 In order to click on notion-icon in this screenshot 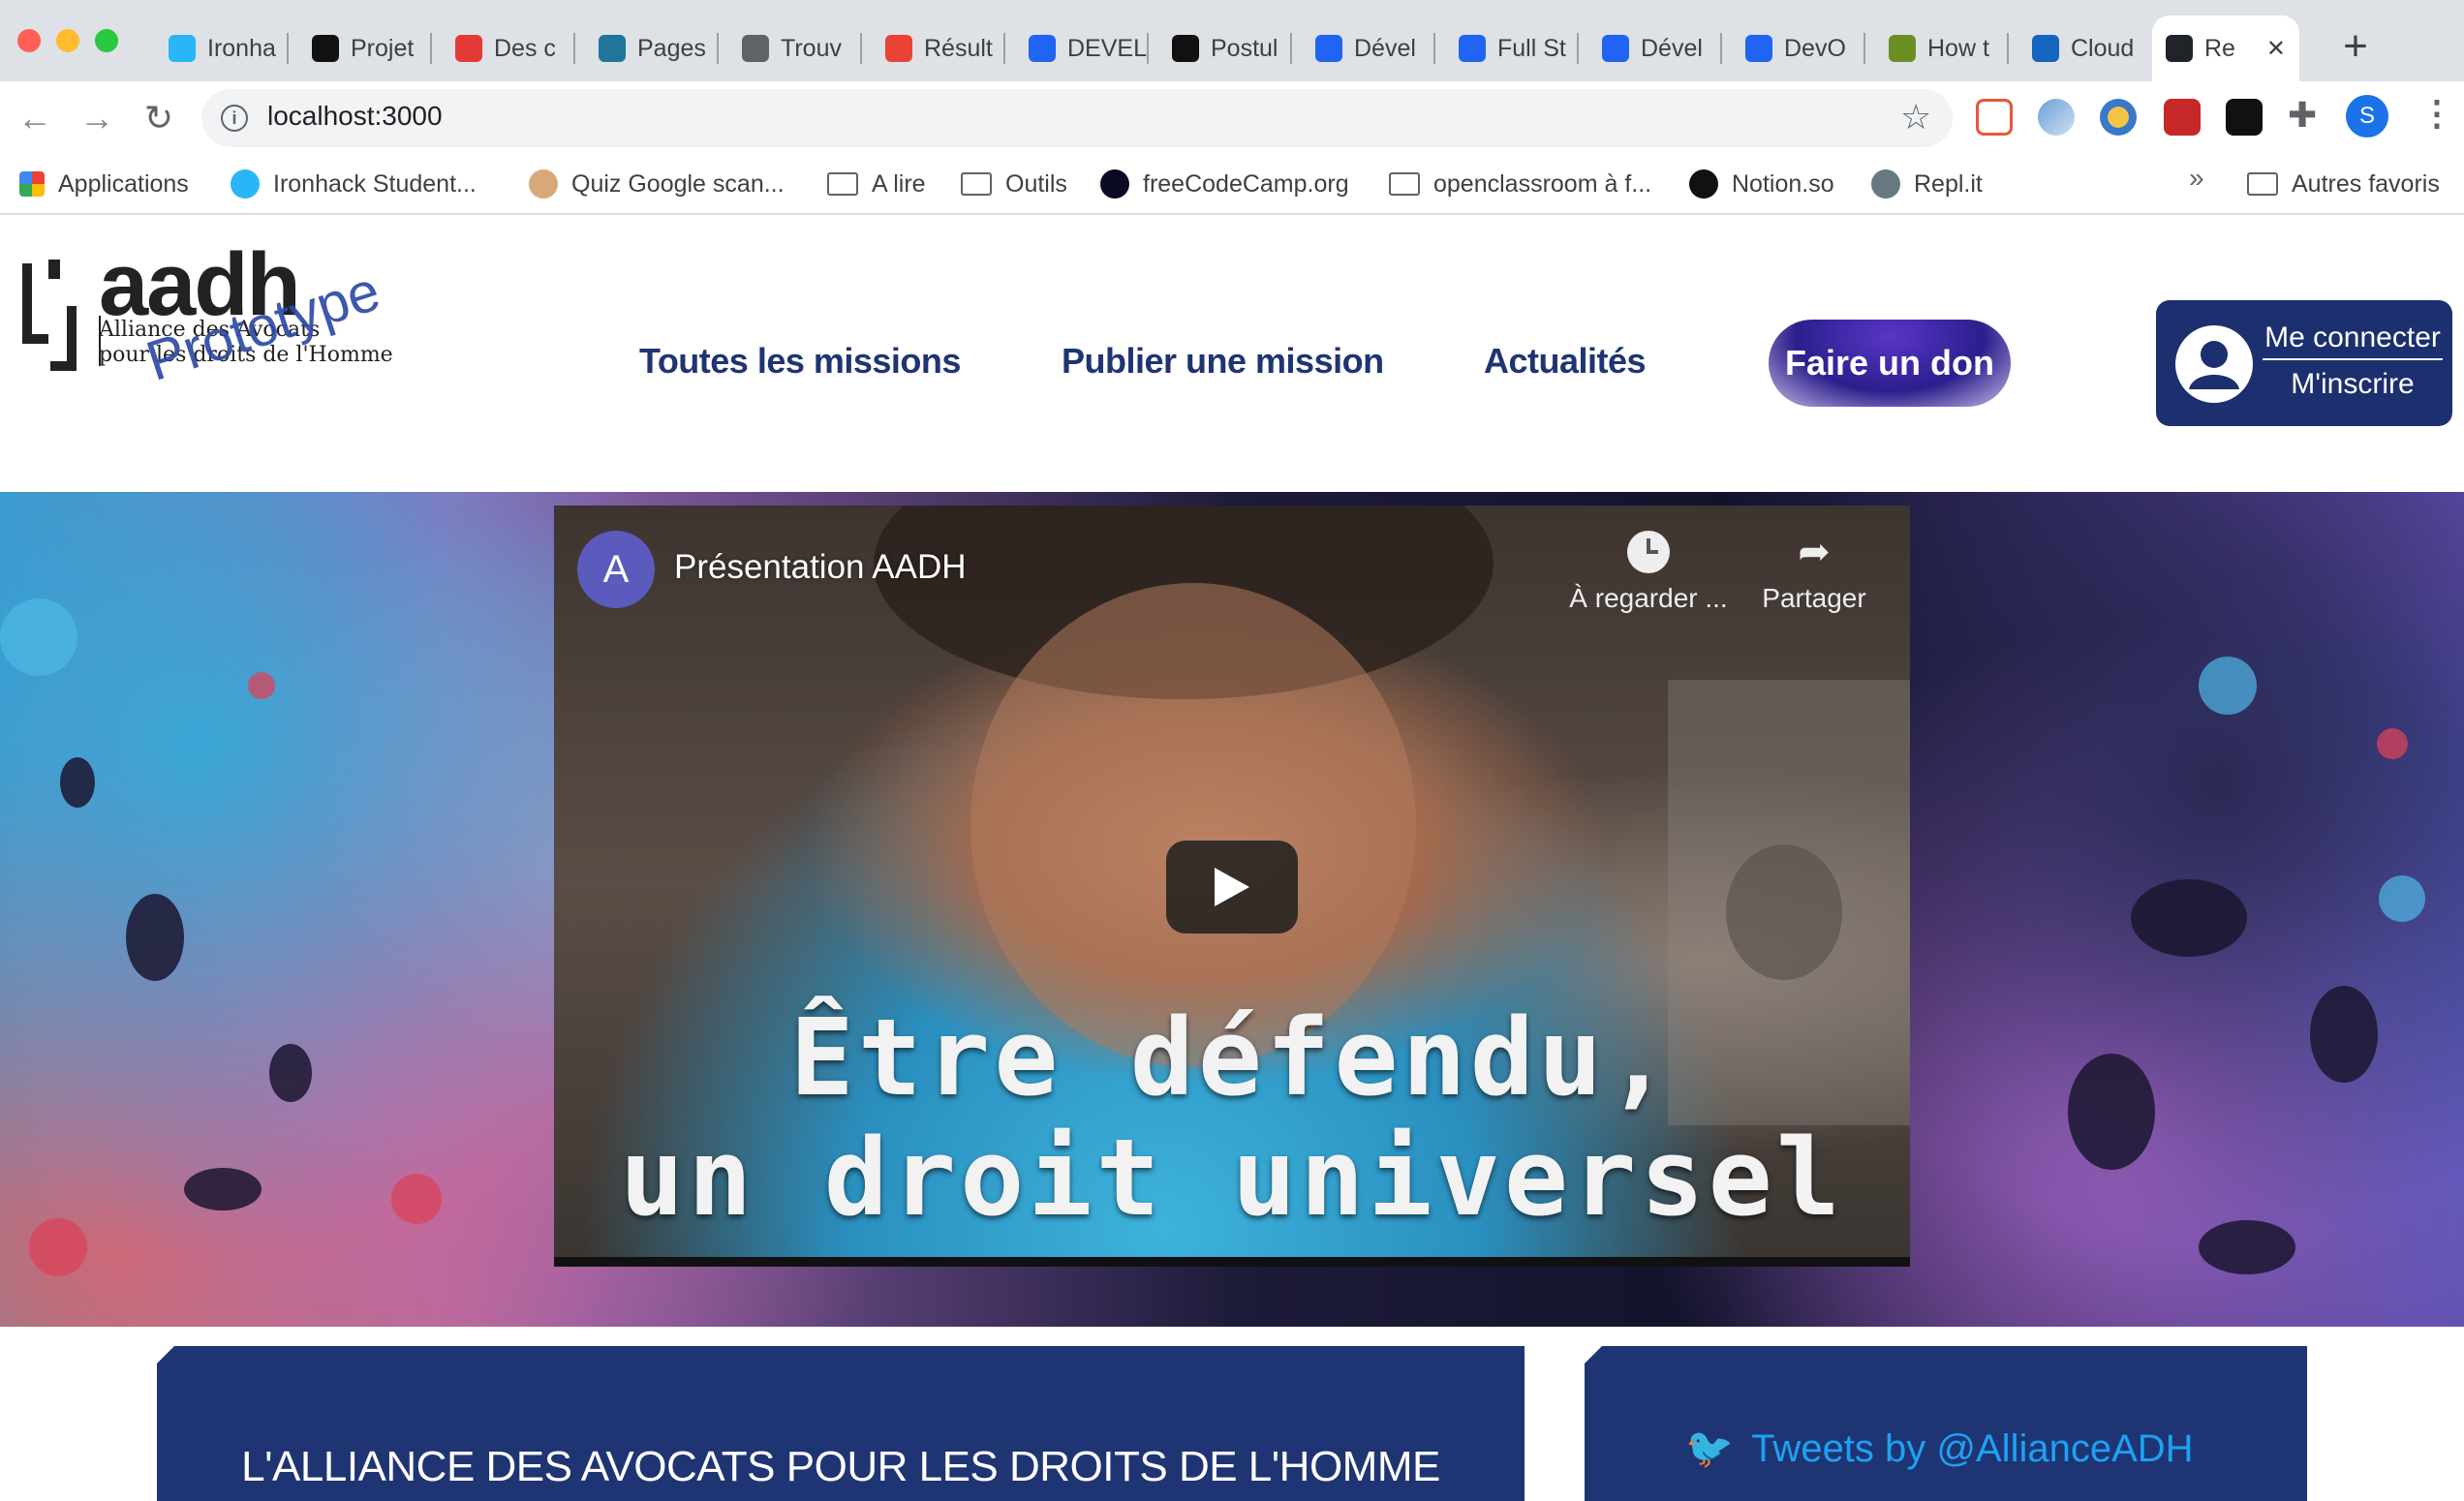, I will do `click(325, 48)`.